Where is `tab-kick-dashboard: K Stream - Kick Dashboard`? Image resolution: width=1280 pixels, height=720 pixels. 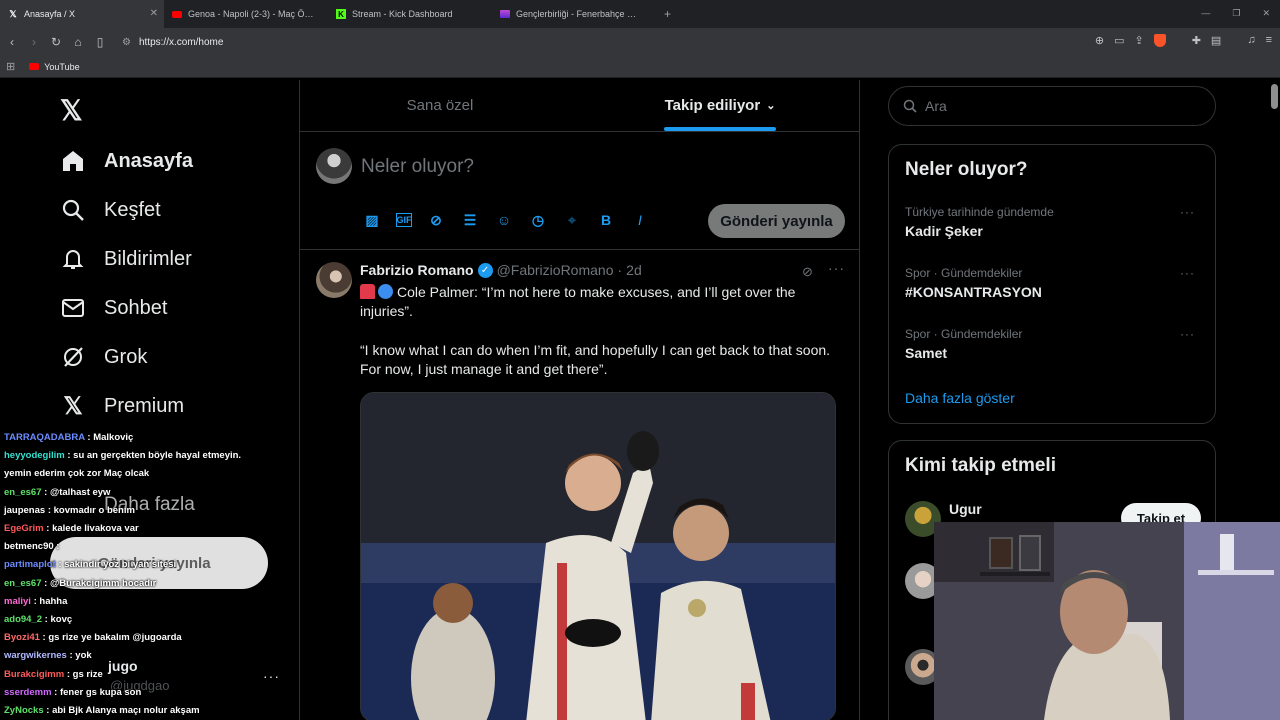 tab-kick-dashboard: K Stream - Kick Dashboard is located at coordinates (410, 14).